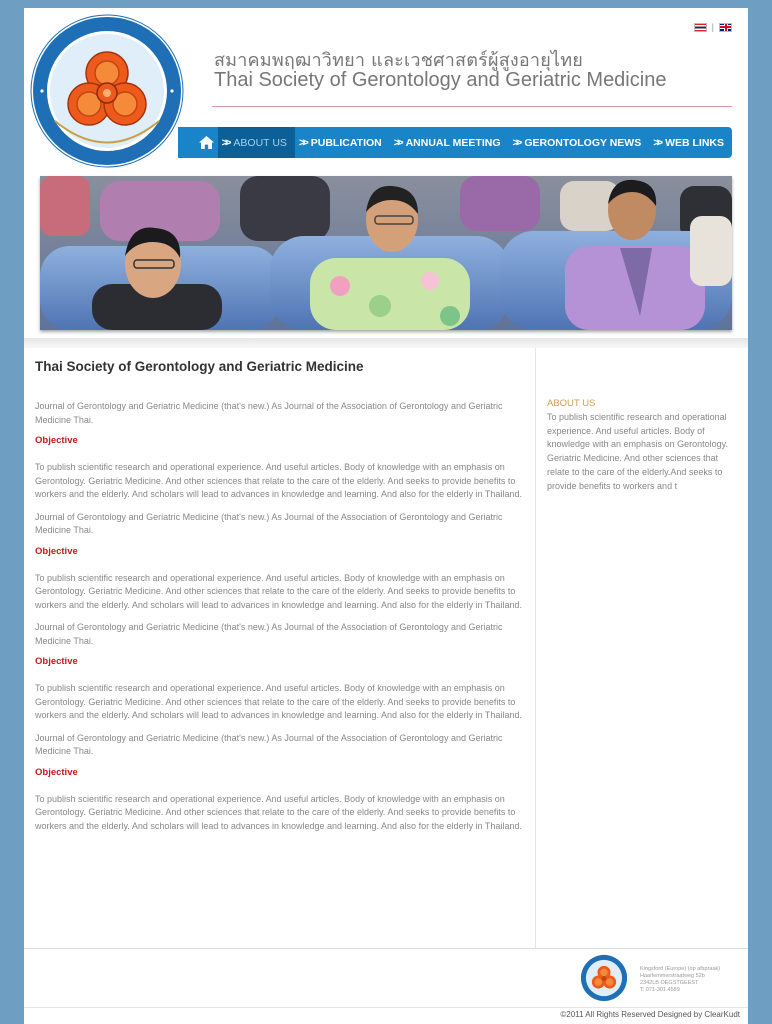  Describe the element at coordinates (694, 142) in the screenshot. I see `nav-label: WEB LINKS` at that location.